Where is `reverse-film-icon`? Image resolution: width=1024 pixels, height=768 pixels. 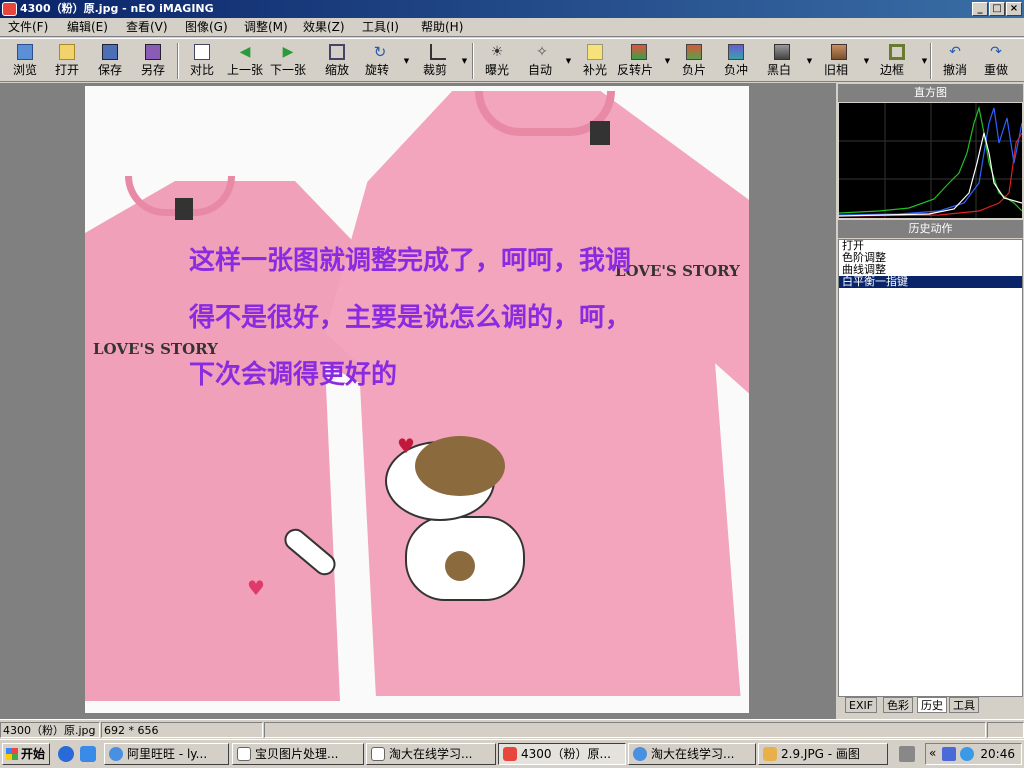 reverse-film-icon is located at coordinates (639, 52).